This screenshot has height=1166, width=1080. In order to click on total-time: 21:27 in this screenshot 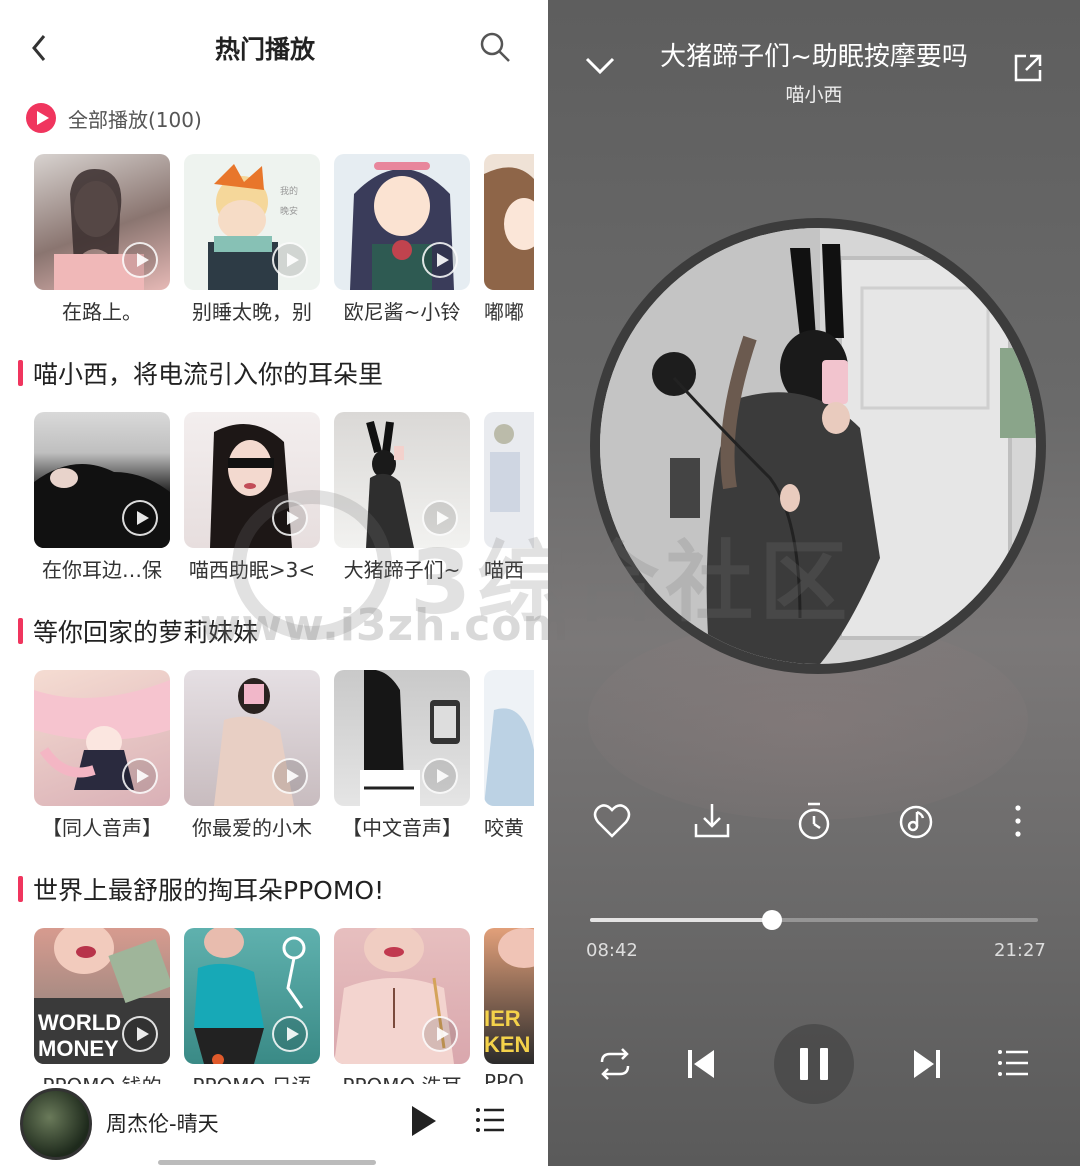, I will do `click(1020, 950)`.